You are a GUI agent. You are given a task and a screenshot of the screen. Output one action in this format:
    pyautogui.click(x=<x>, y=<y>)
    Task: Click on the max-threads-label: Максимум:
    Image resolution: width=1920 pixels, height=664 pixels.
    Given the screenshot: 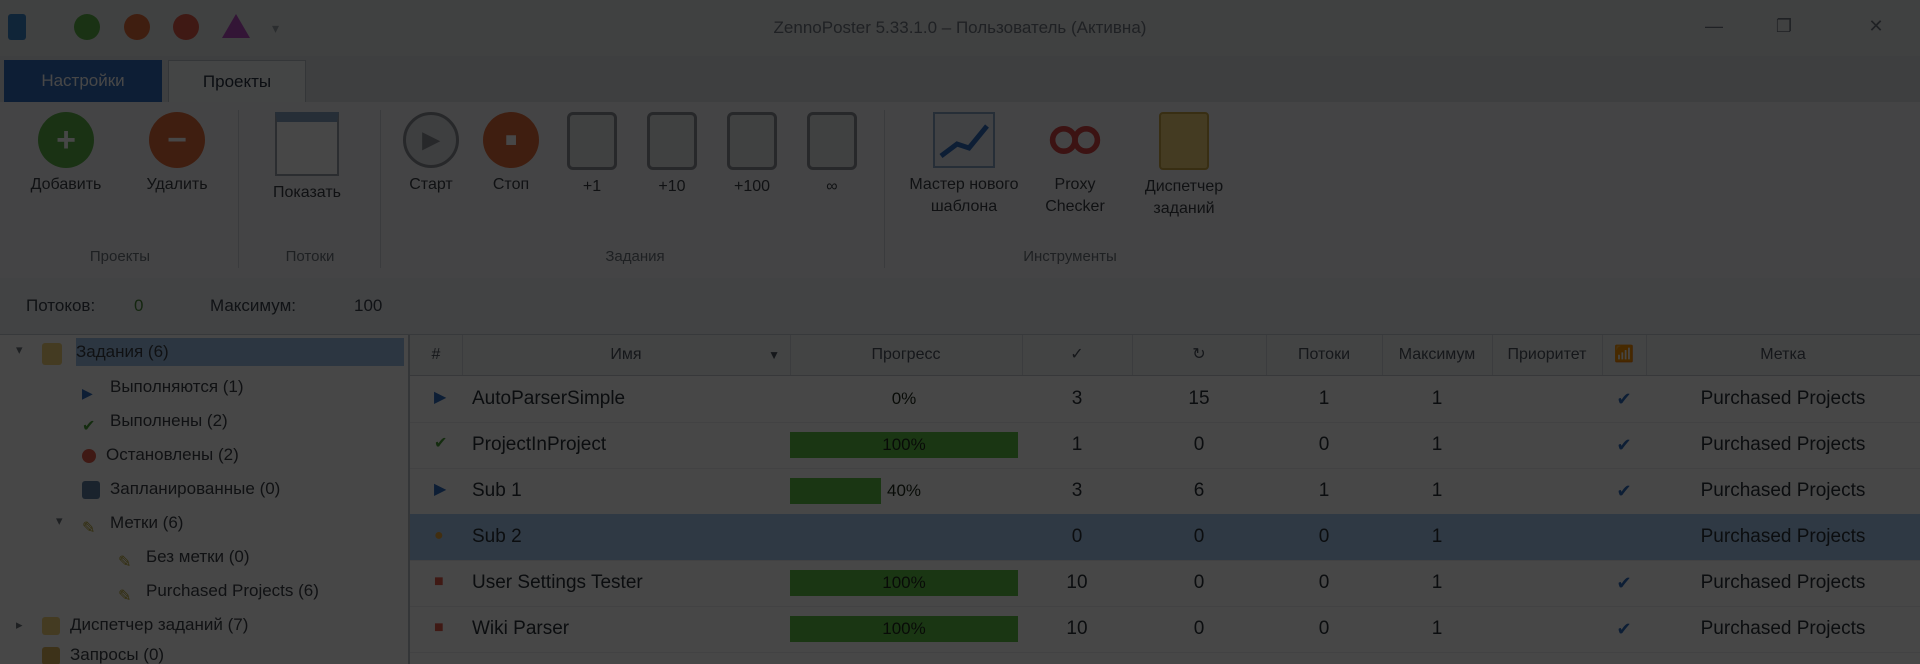 What is the action you would take?
    pyautogui.click(x=253, y=305)
    